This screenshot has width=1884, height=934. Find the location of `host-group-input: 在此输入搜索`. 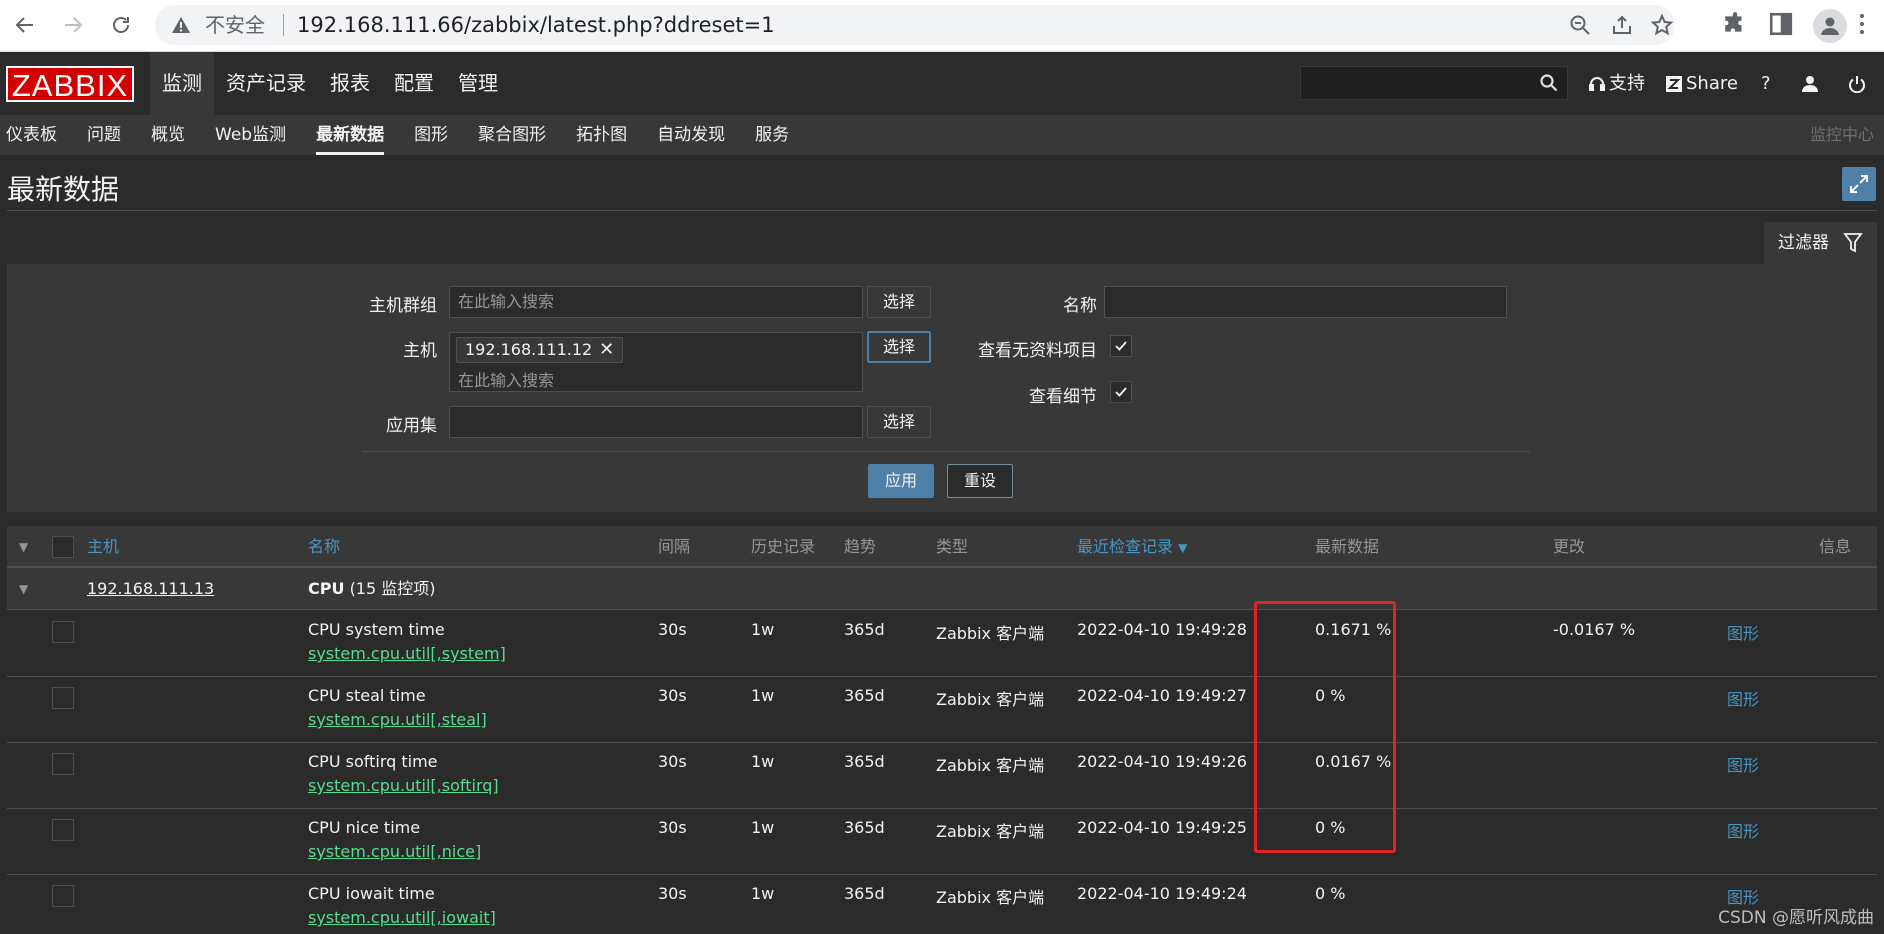

host-group-input: 在此输入搜索 is located at coordinates (656, 302).